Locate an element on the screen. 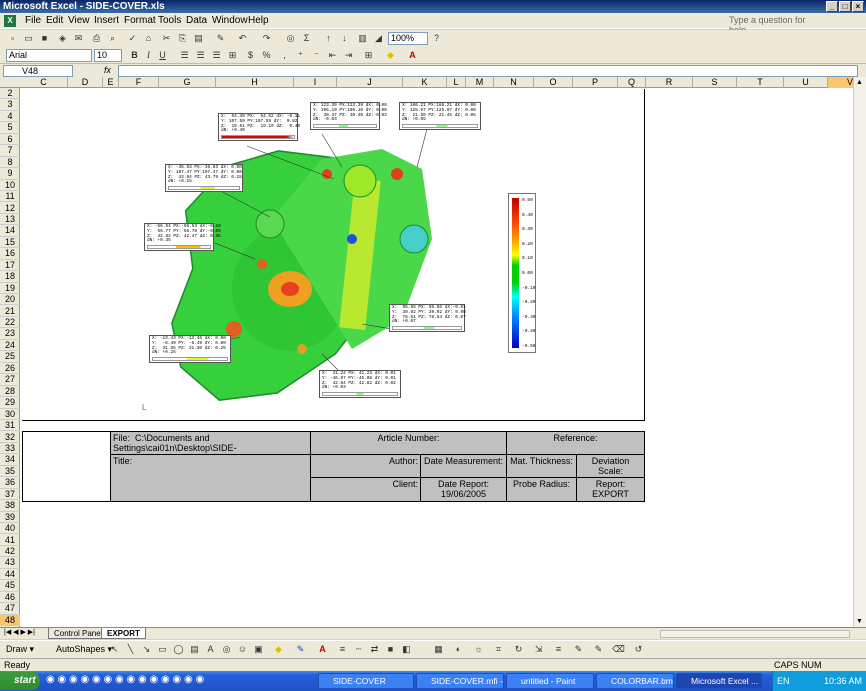 The image size is (866, 691). menu-window: Window is located at coordinates (230, 20).